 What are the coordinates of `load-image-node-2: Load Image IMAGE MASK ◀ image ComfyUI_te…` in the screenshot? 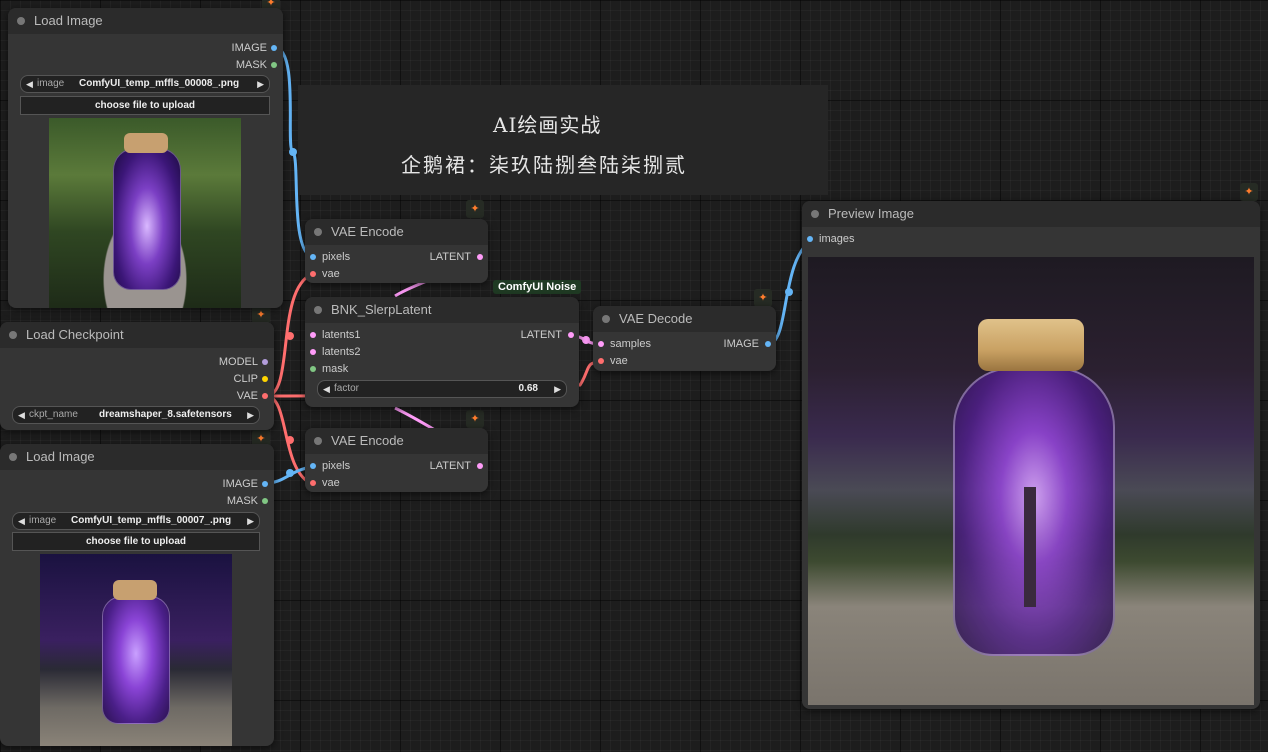 It's located at (137, 595).